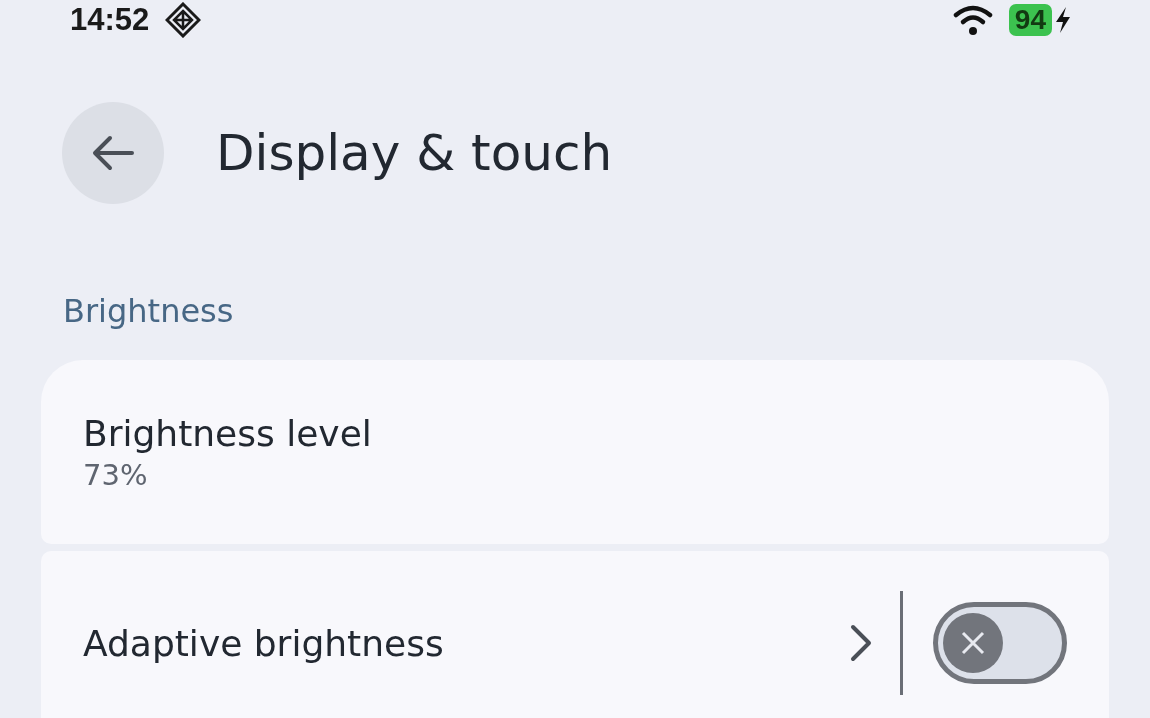 Image resolution: width=1150 pixels, height=718 pixels. Describe the element at coordinates (183, 20) in the screenshot. I see `diamond-icon` at that location.